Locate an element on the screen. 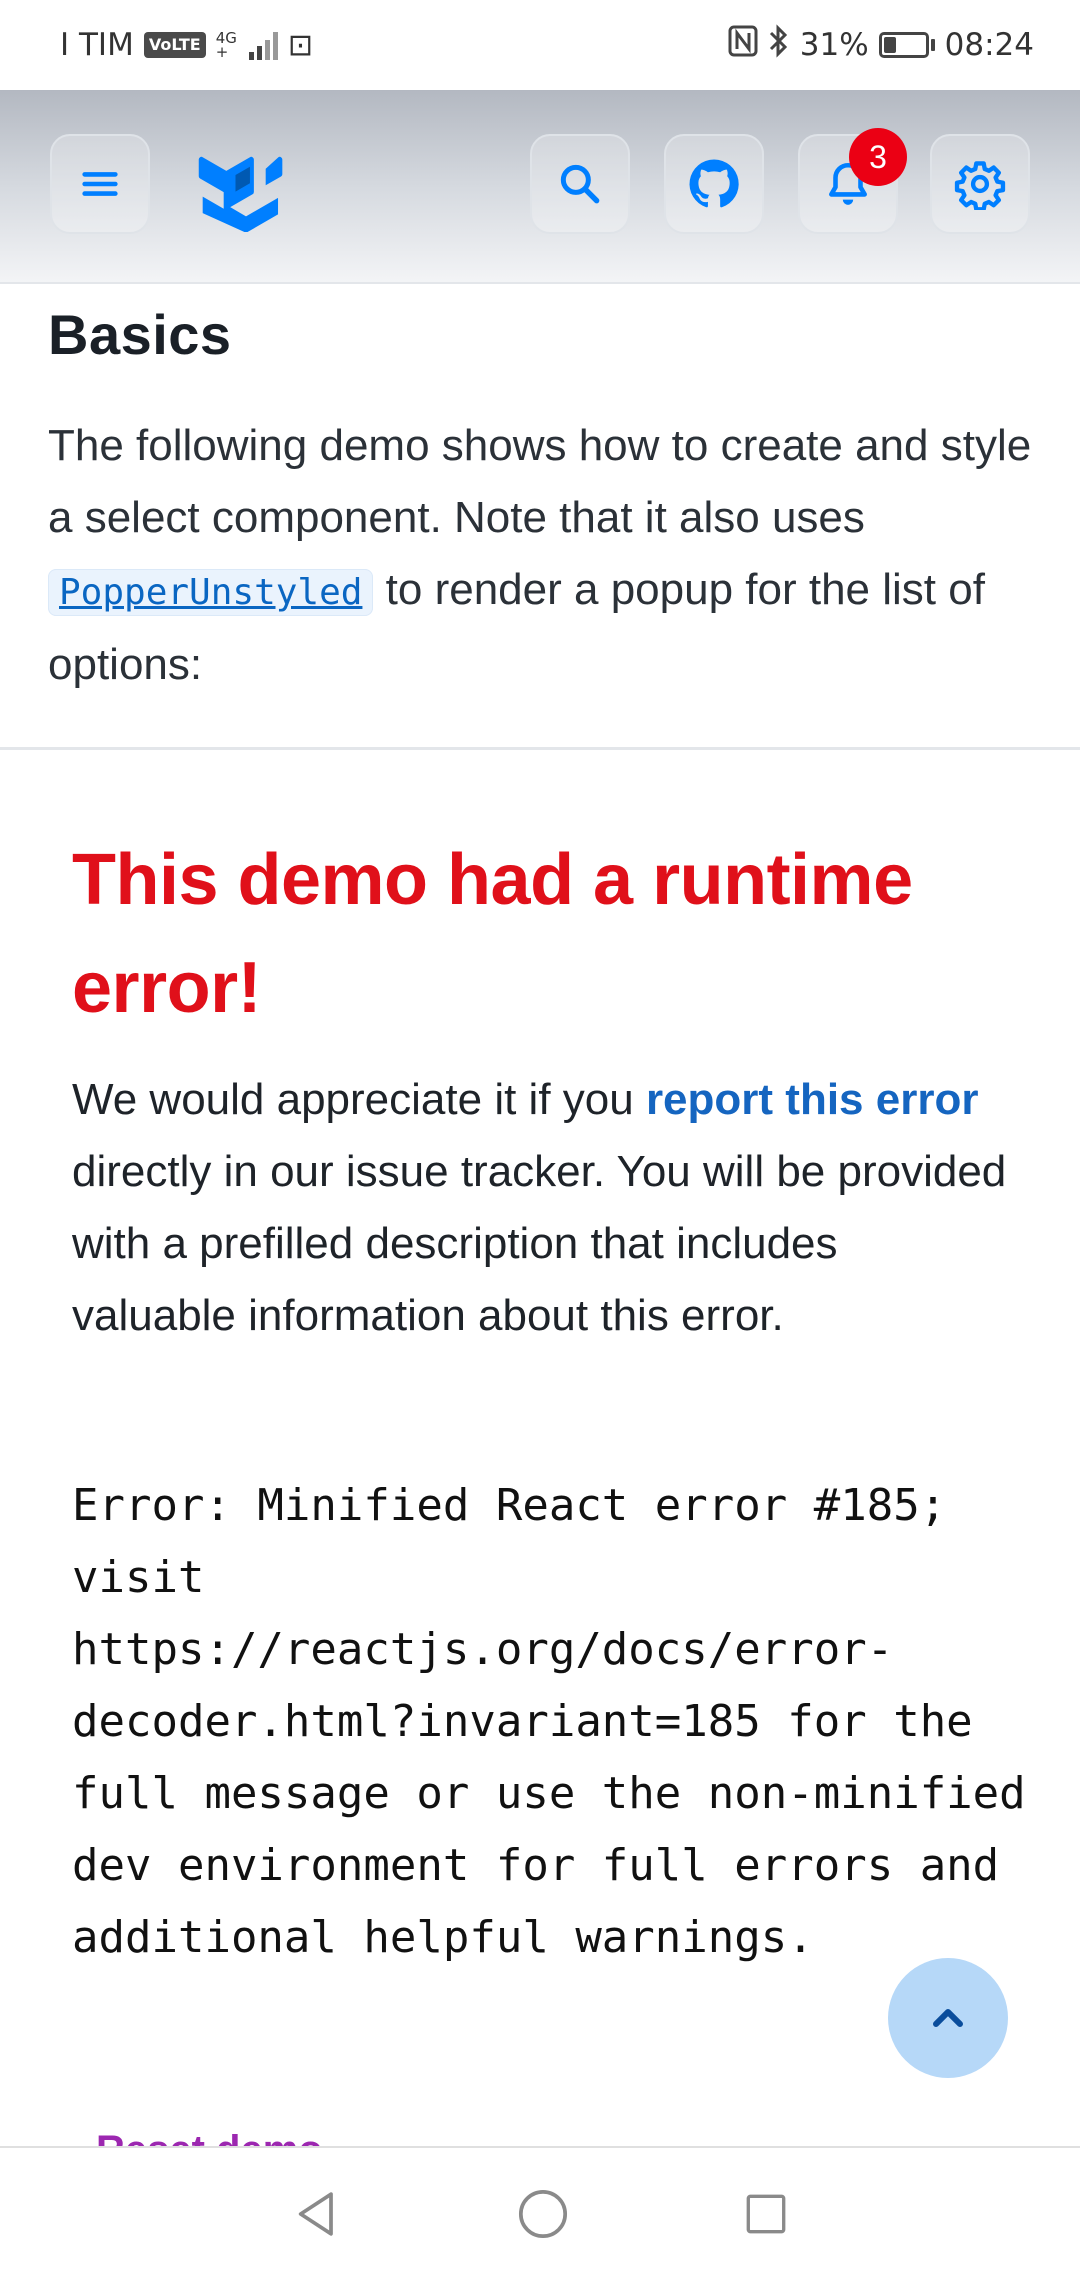 This screenshot has width=1080, height=2280. gear-icon is located at coordinates (980, 185).